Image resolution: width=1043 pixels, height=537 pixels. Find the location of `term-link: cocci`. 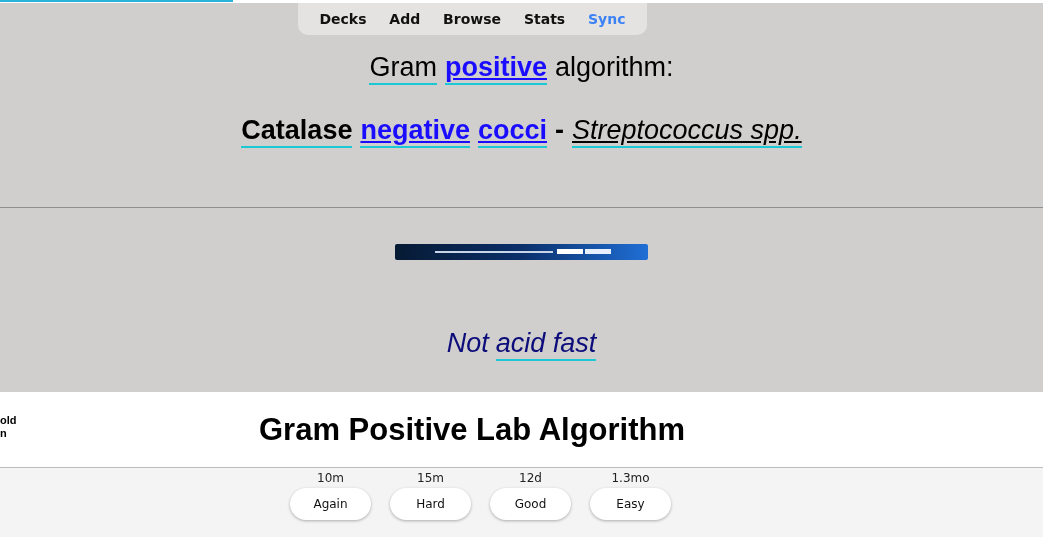

term-link: cocci is located at coordinates (512, 131).